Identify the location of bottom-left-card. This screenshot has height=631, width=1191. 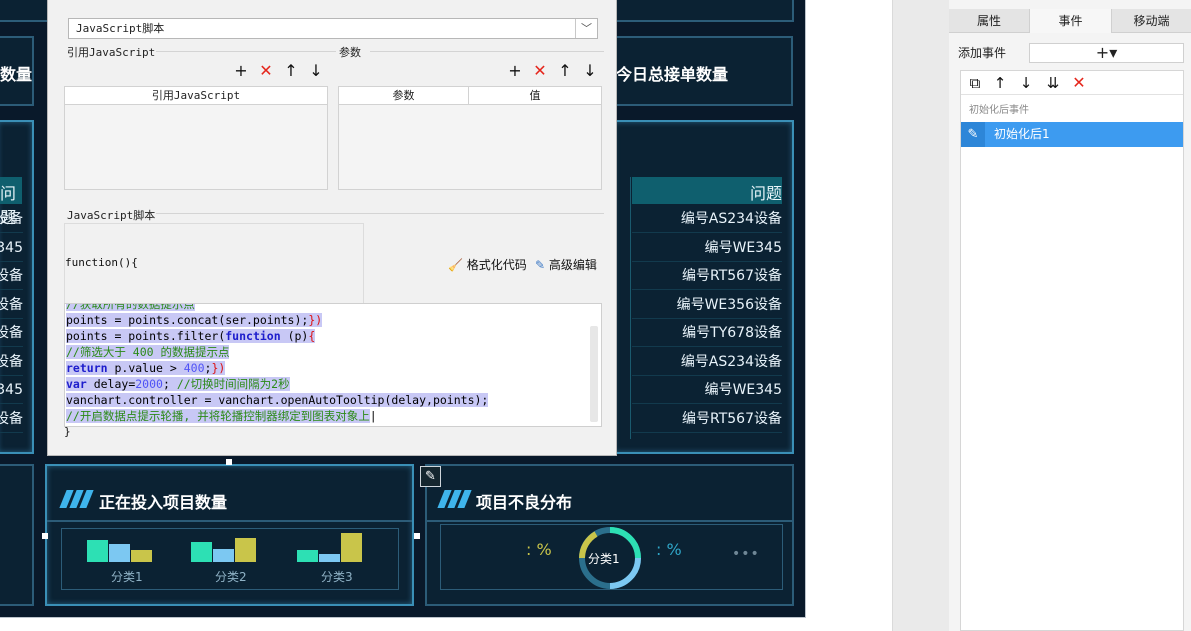
(17, 535).